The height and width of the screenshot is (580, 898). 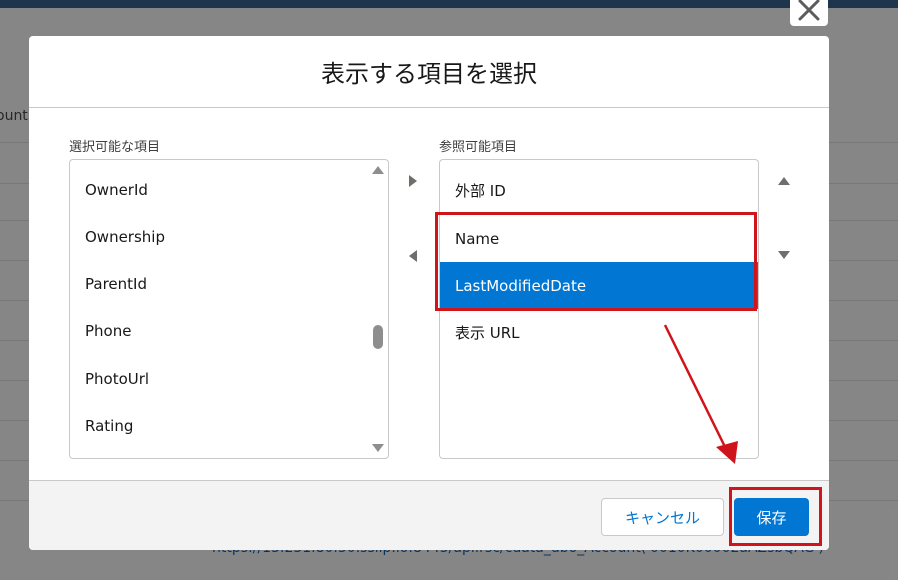 What do you see at coordinates (700, 394) in the screenshot?
I see `annotation-arrow` at bounding box center [700, 394].